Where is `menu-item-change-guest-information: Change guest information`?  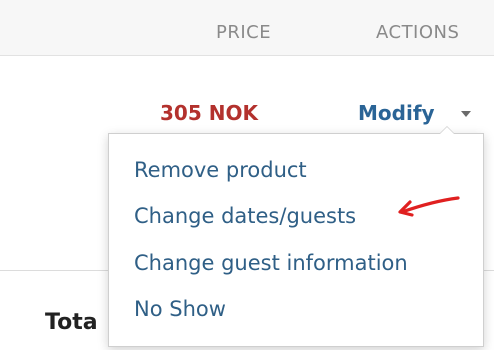
menu-item-change-guest-information: Change guest information is located at coordinates (271, 263).